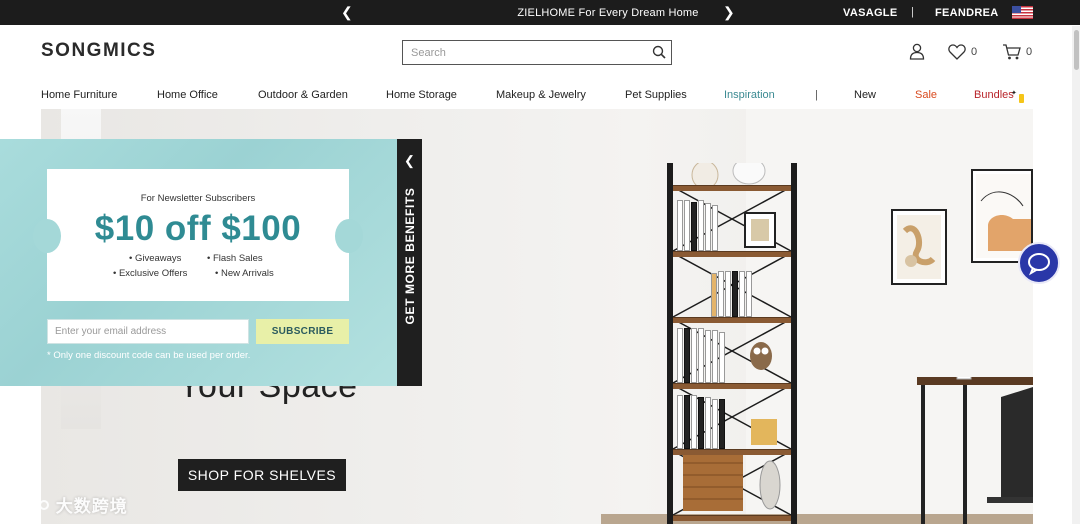 The height and width of the screenshot is (524, 1080). What do you see at coordinates (974, 52) in the screenshot?
I see `wishlist-count: 0` at bounding box center [974, 52].